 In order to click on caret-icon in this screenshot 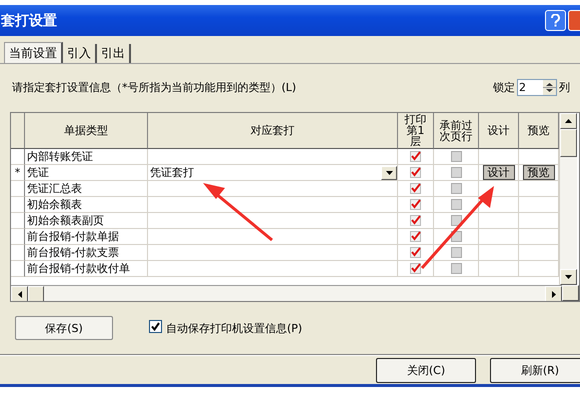, I will do `click(389, 172)`.